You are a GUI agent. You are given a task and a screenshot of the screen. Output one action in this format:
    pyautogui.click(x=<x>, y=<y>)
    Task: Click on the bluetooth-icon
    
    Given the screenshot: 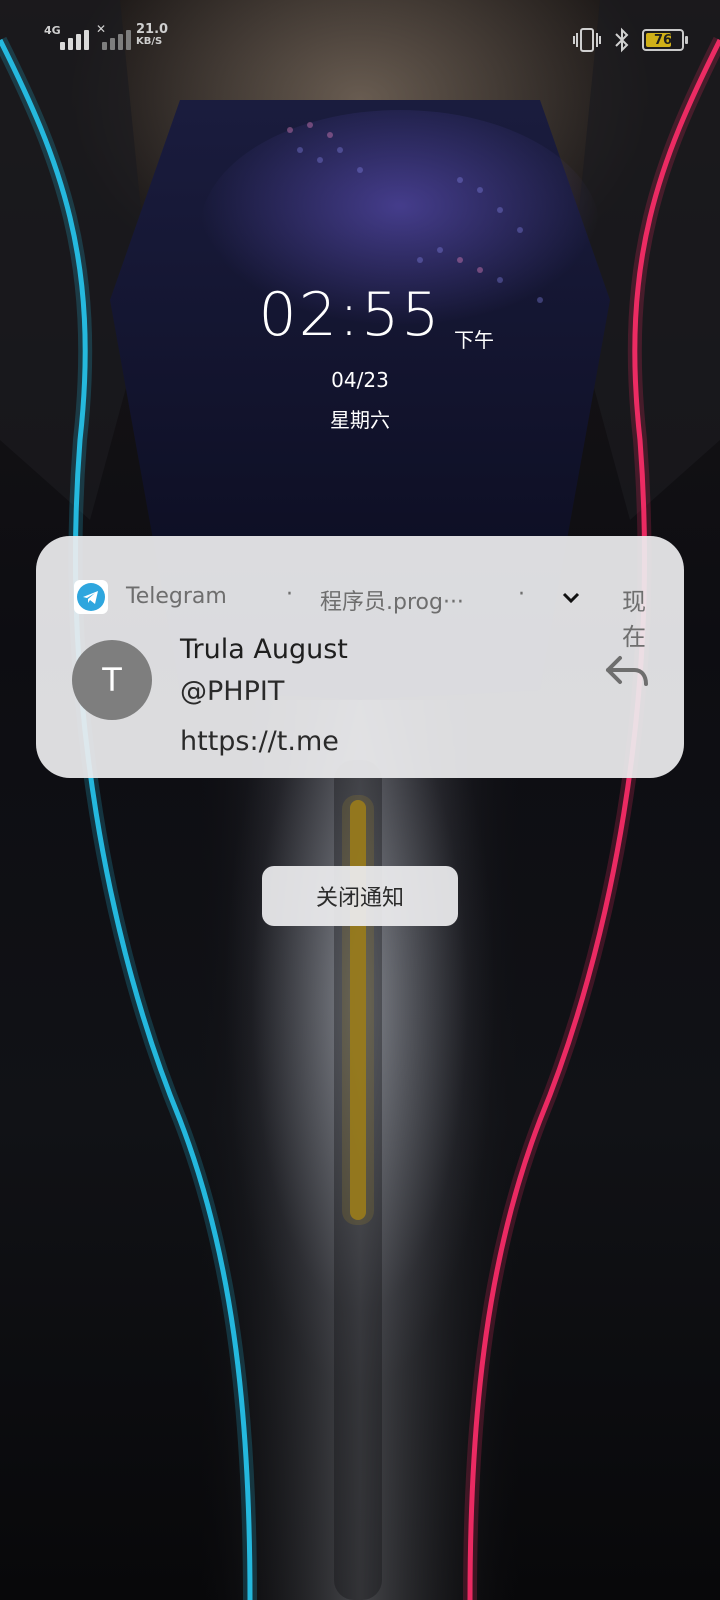 What is the action you would take?
    pyautogui.click(x=622, y=40)
    